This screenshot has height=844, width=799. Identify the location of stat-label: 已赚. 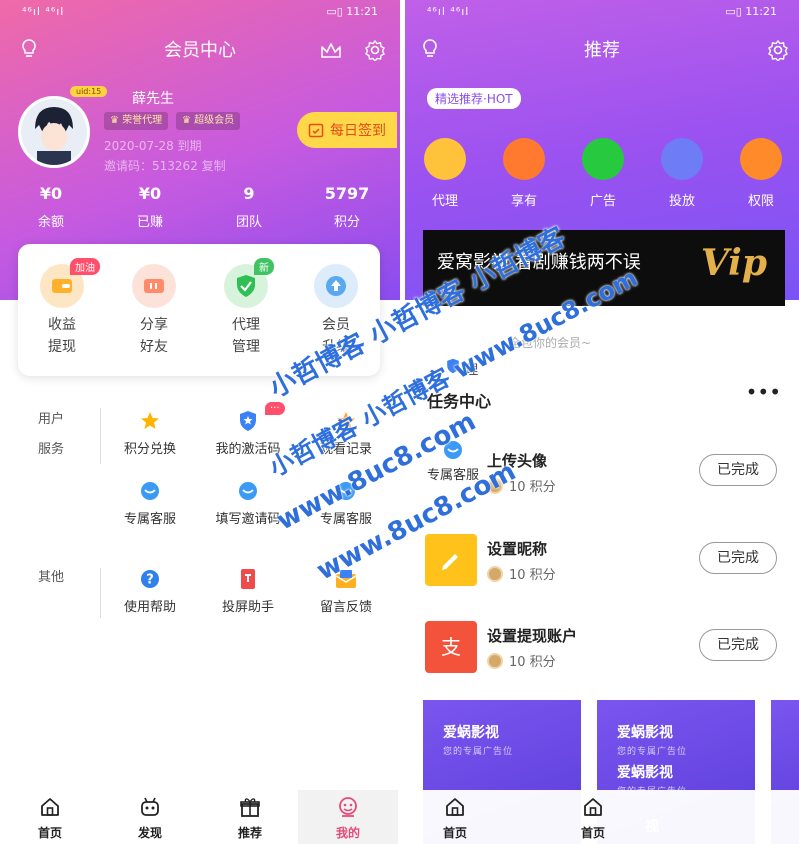
(149, 222).